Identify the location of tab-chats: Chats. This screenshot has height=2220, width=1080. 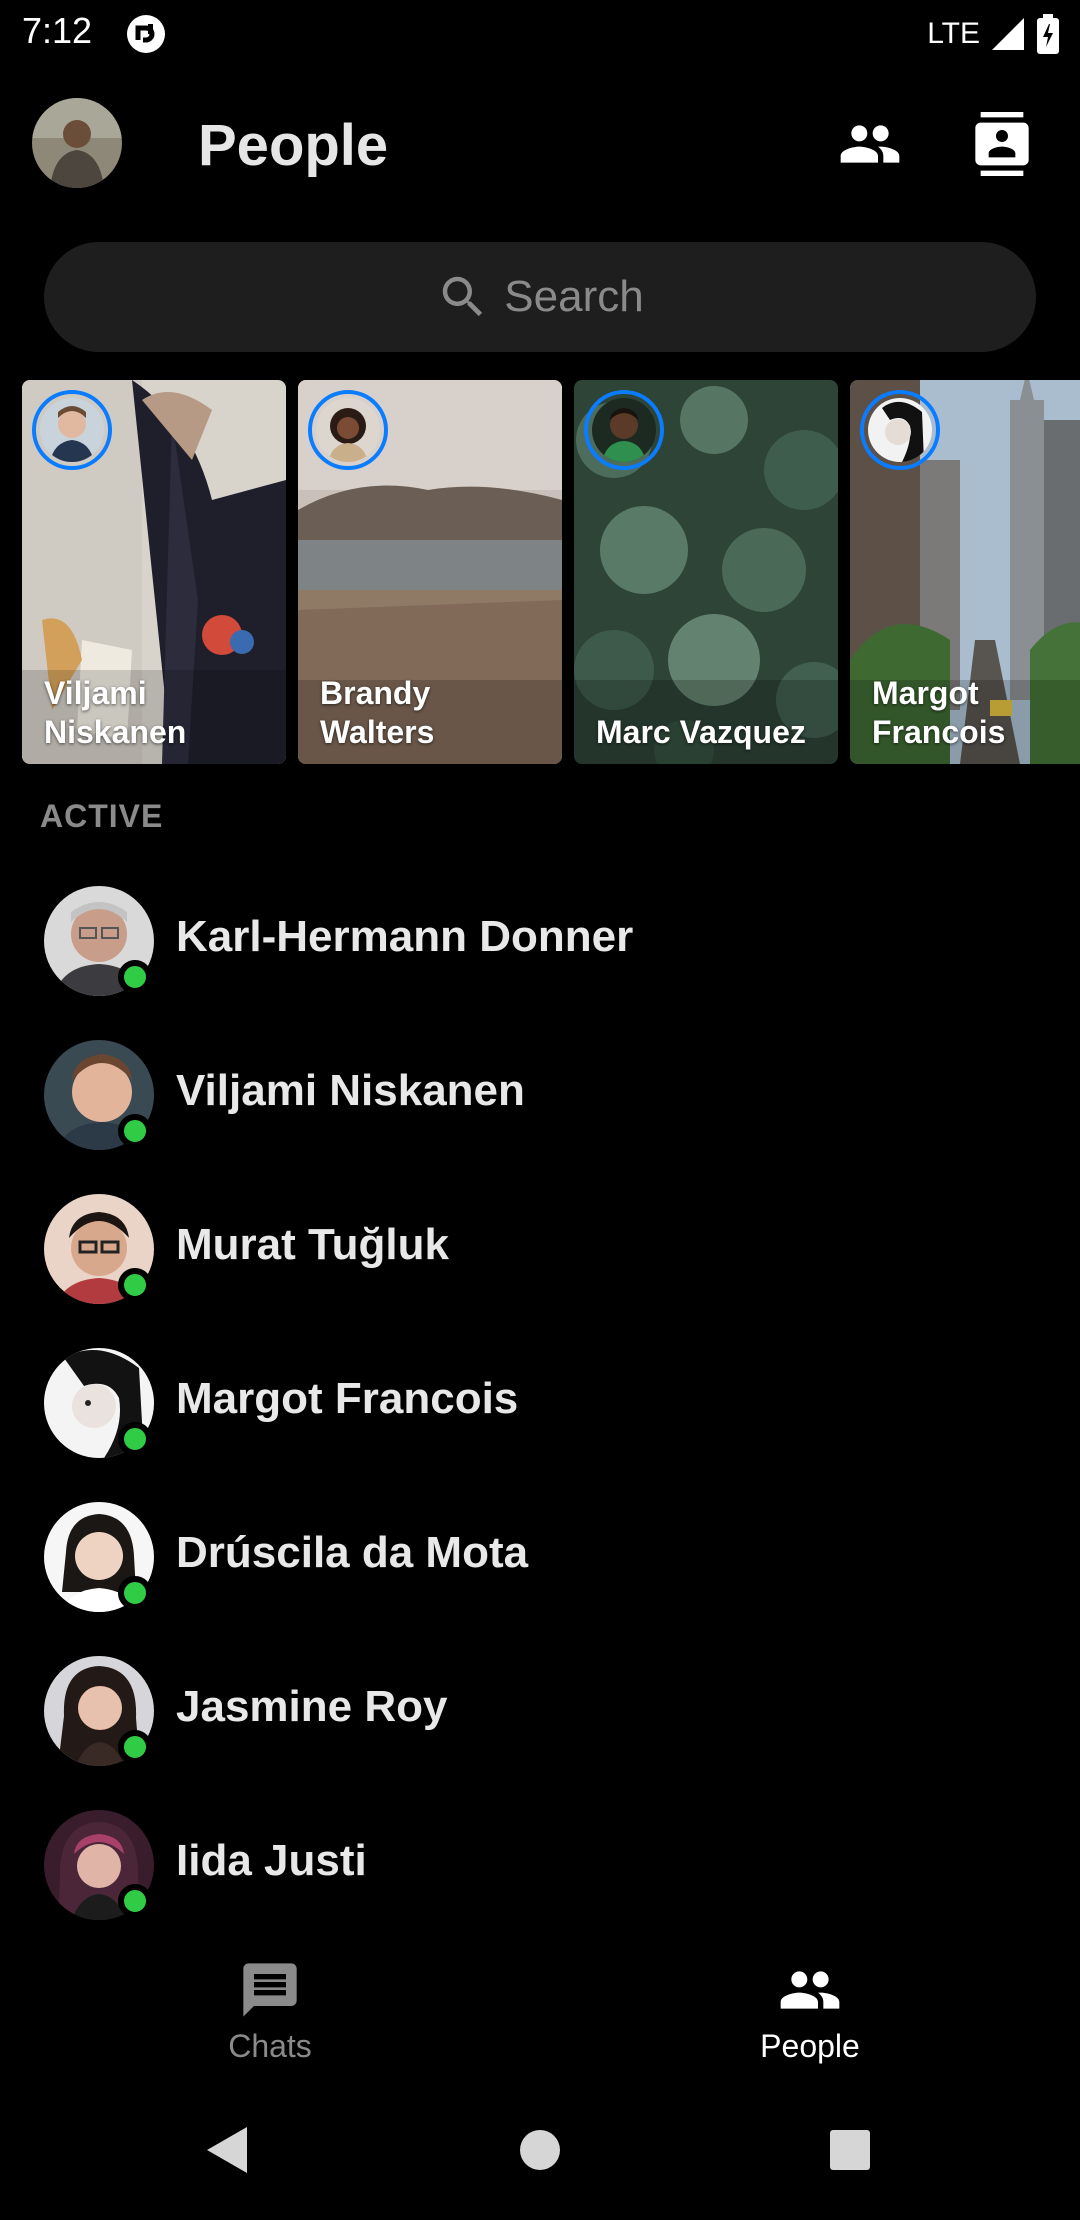
(270, 2013).